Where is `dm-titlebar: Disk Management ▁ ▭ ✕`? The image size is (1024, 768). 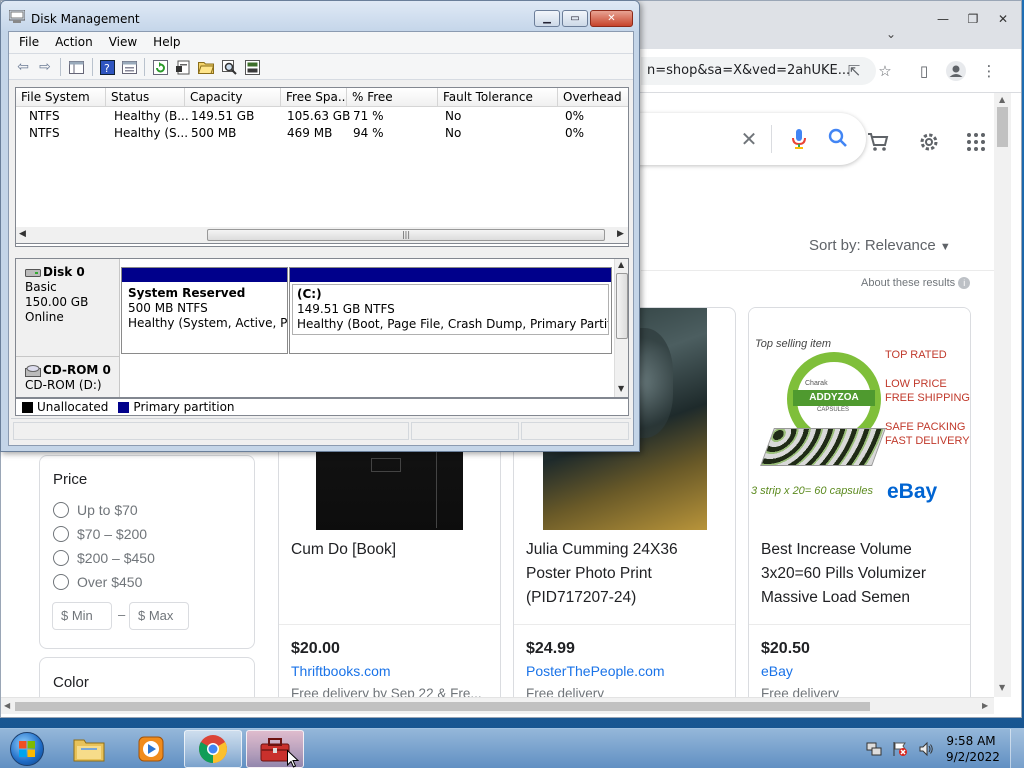 dm-titlebar: Disk Management ▁ ▭ ✕ is located at coordinates (320, 16).